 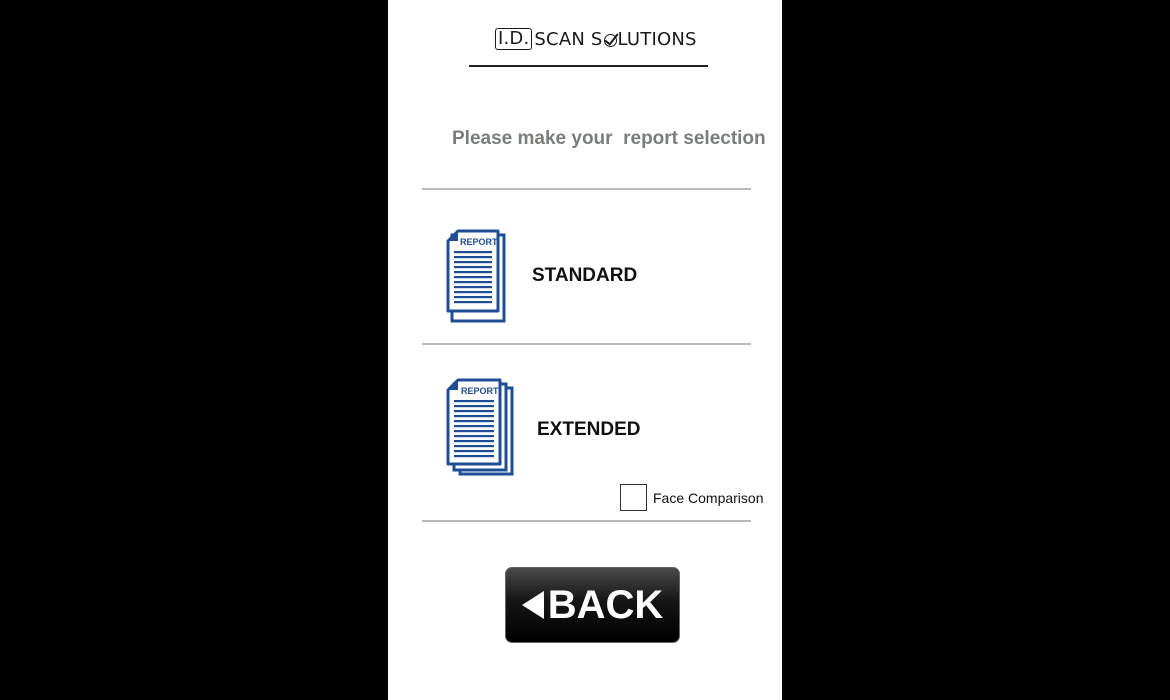 I want to click on face-comparison-row: Face Comparison, so click(x=692, y=497).